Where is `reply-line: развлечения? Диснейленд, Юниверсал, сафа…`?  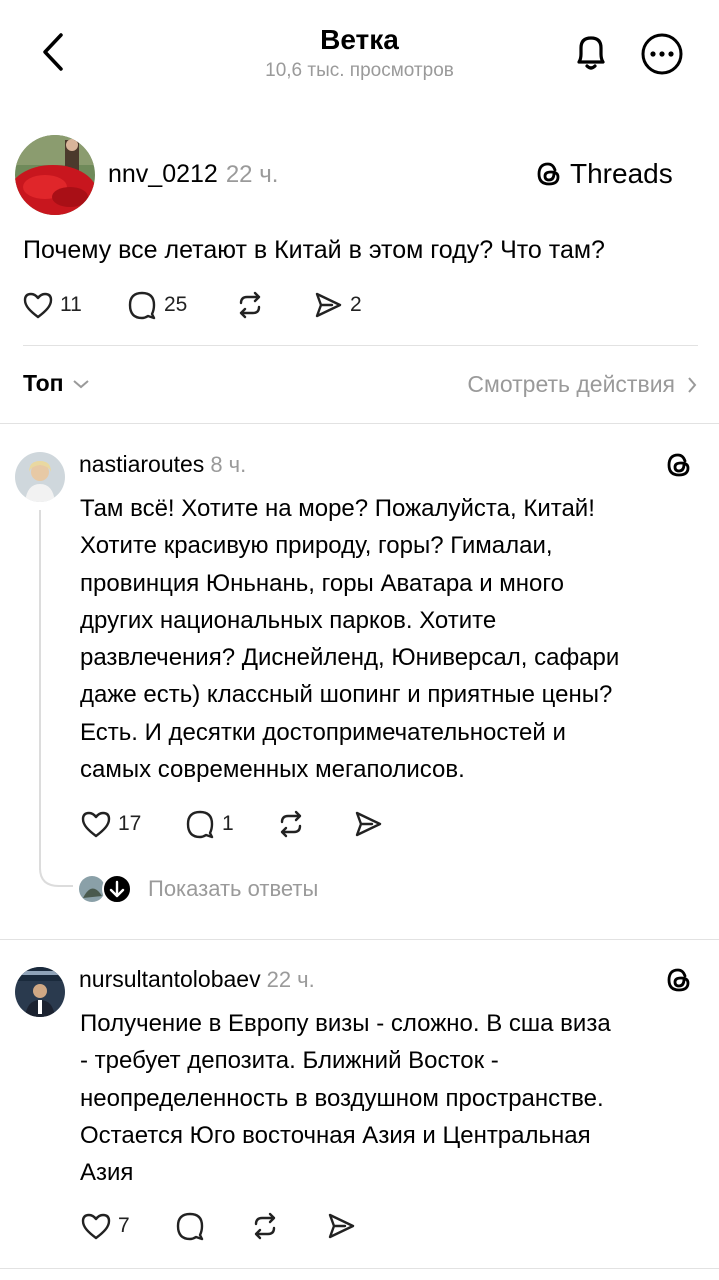 reply-line: развлечения? Диснейленд, Юниверсал, сафа… is located at coordinates (350, 658).